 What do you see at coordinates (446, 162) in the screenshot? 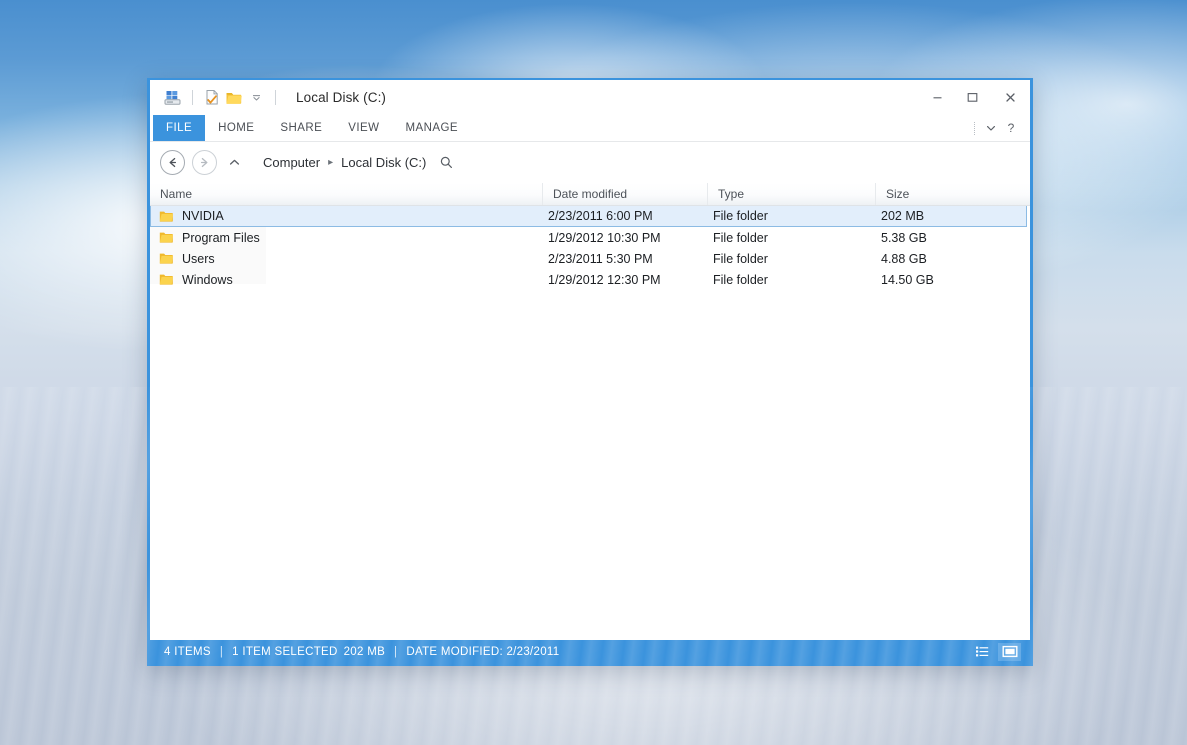
I see `search-icon` at bounding box center [446, 162].